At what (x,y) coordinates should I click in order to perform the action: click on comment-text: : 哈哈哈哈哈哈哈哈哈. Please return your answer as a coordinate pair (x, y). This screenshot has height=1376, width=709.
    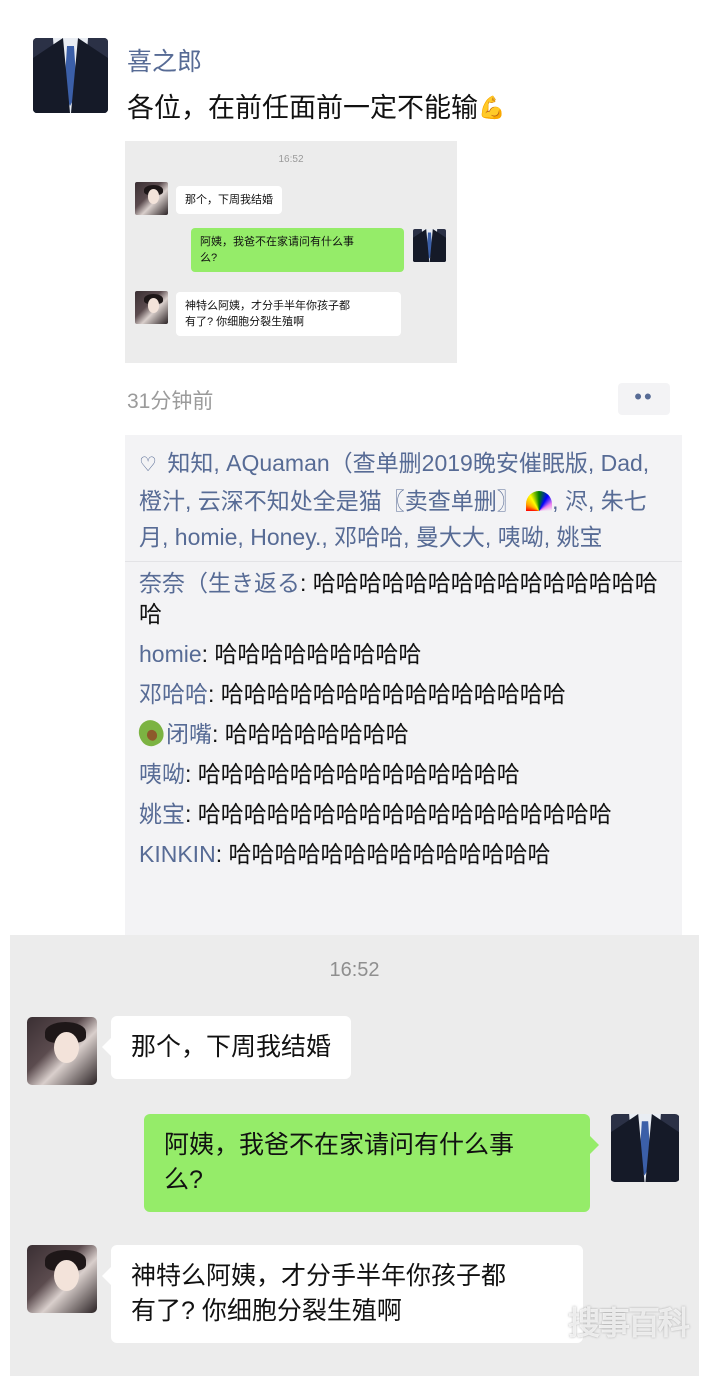
    Looking at the image, I should click on (311, 654).